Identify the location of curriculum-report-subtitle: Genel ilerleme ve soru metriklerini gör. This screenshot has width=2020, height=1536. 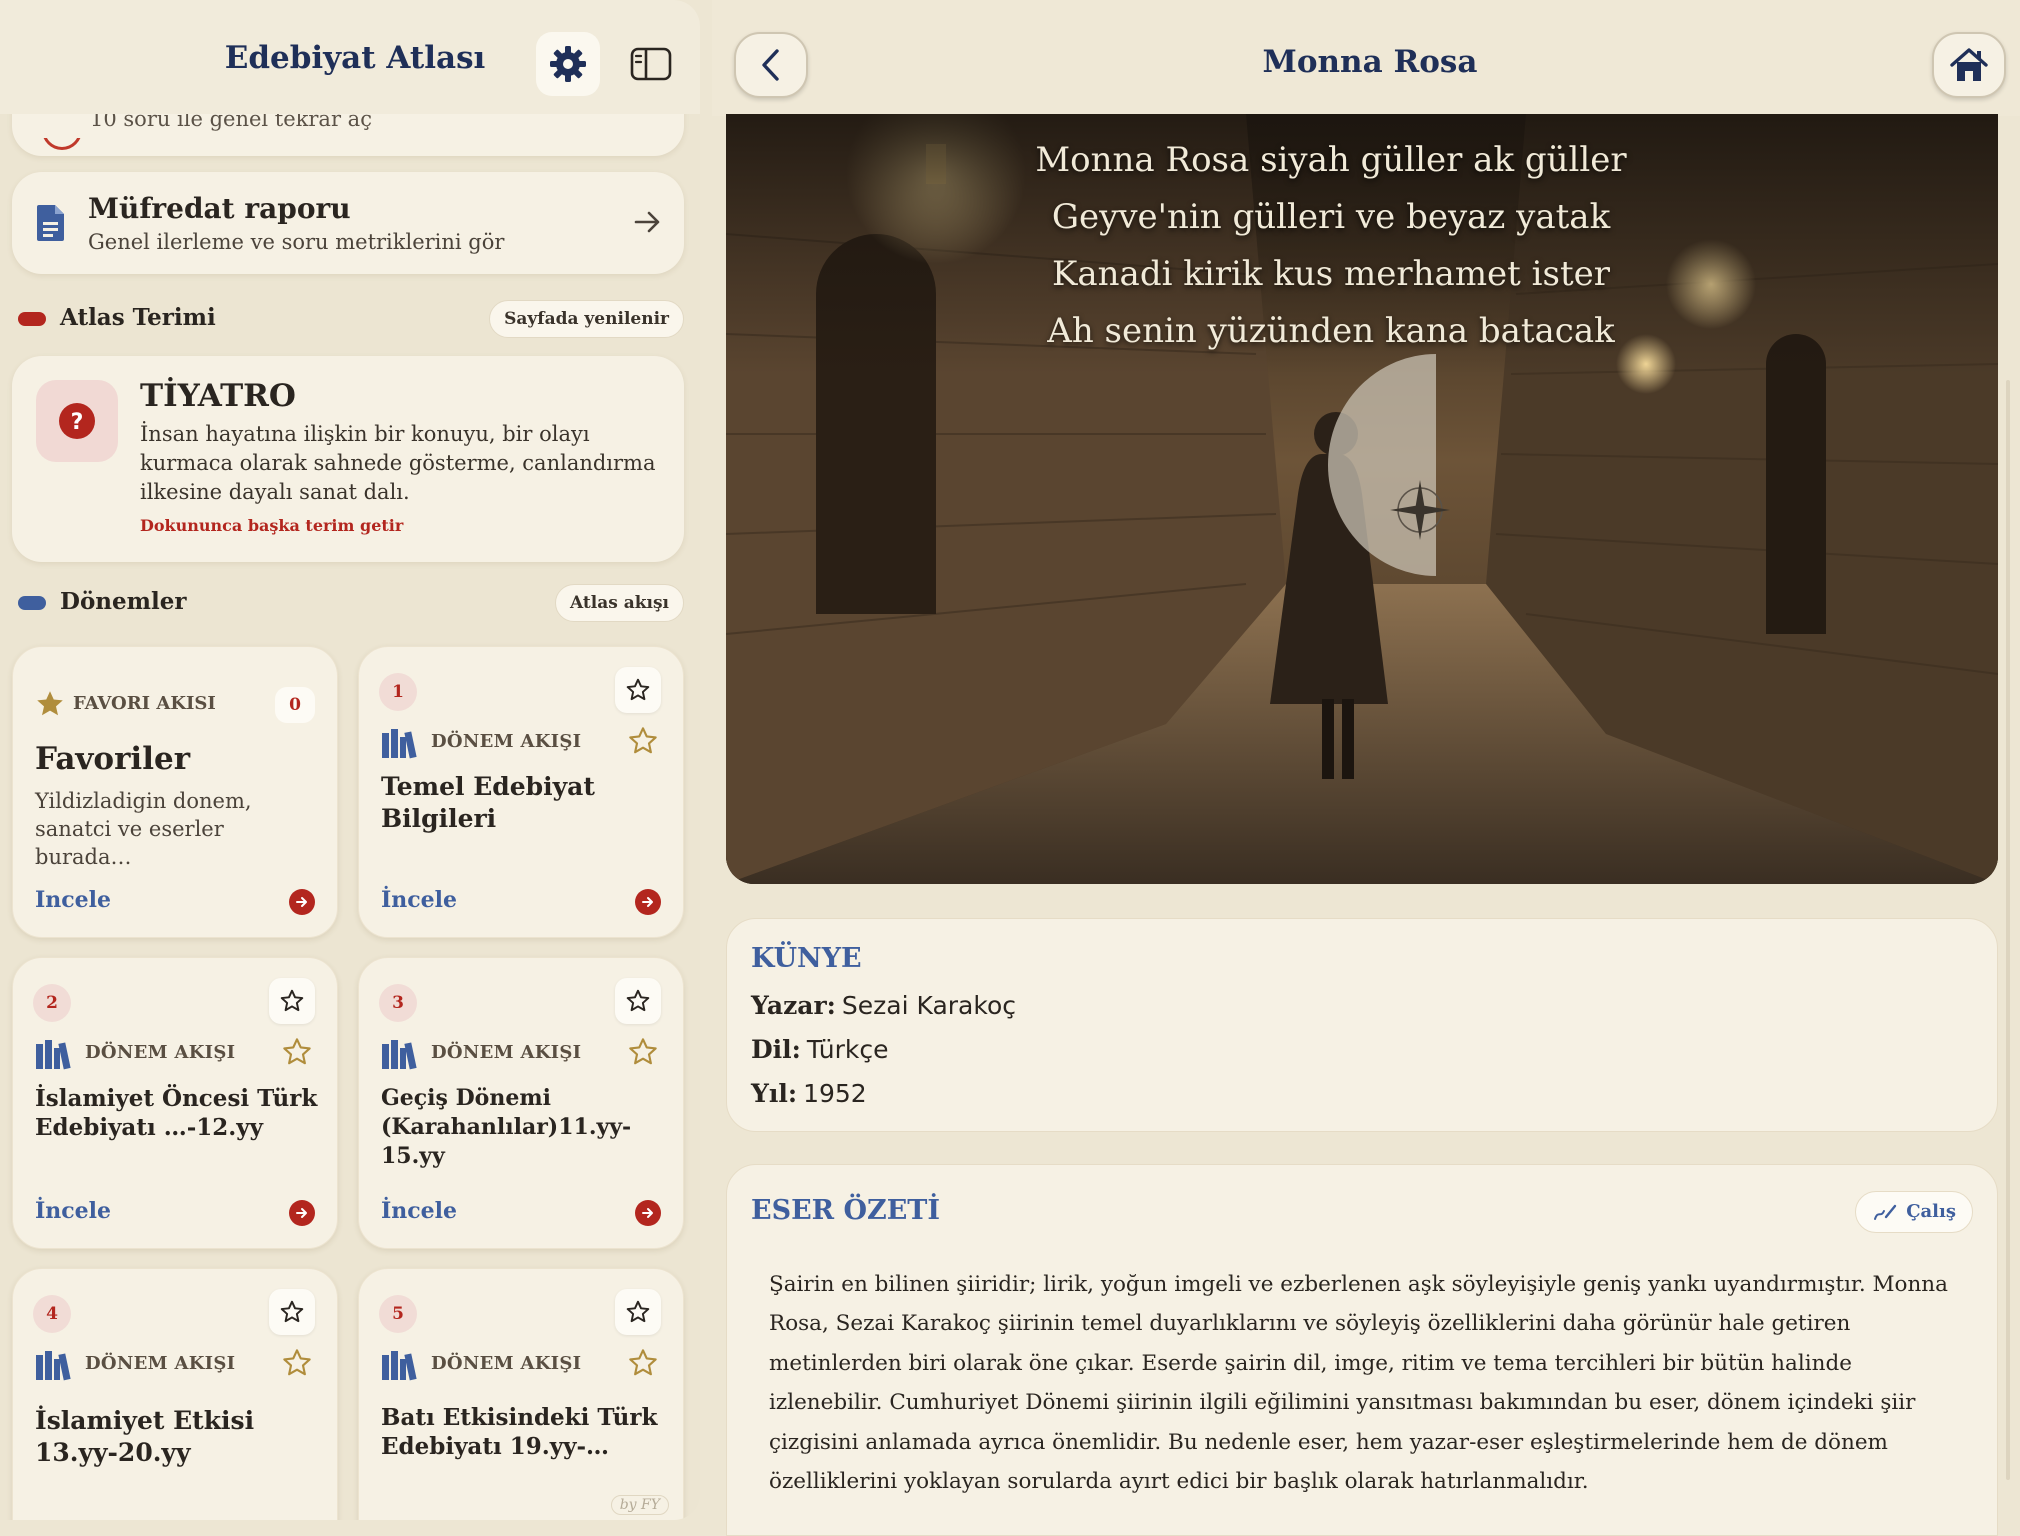
(296, 242).